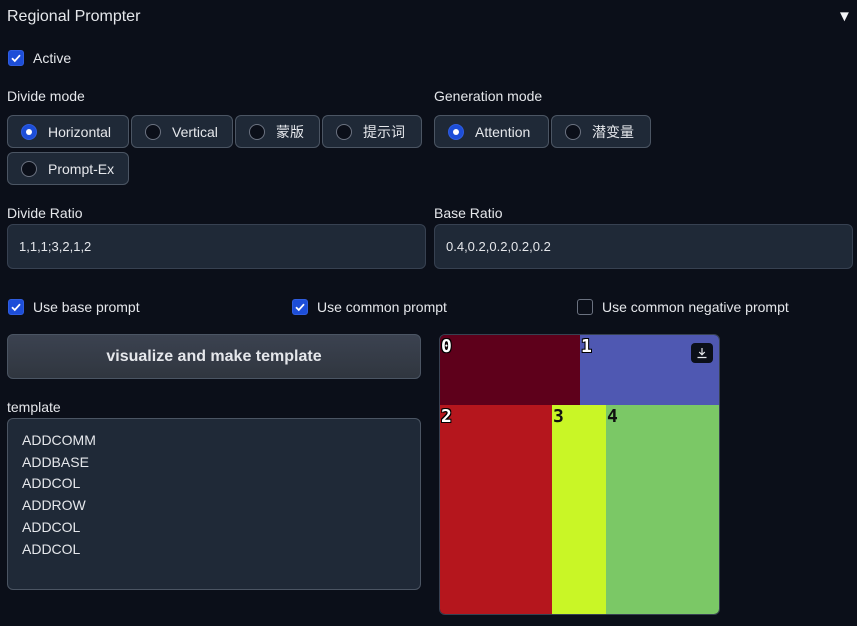  I want to click on active-label: Active, so click(52, 58).